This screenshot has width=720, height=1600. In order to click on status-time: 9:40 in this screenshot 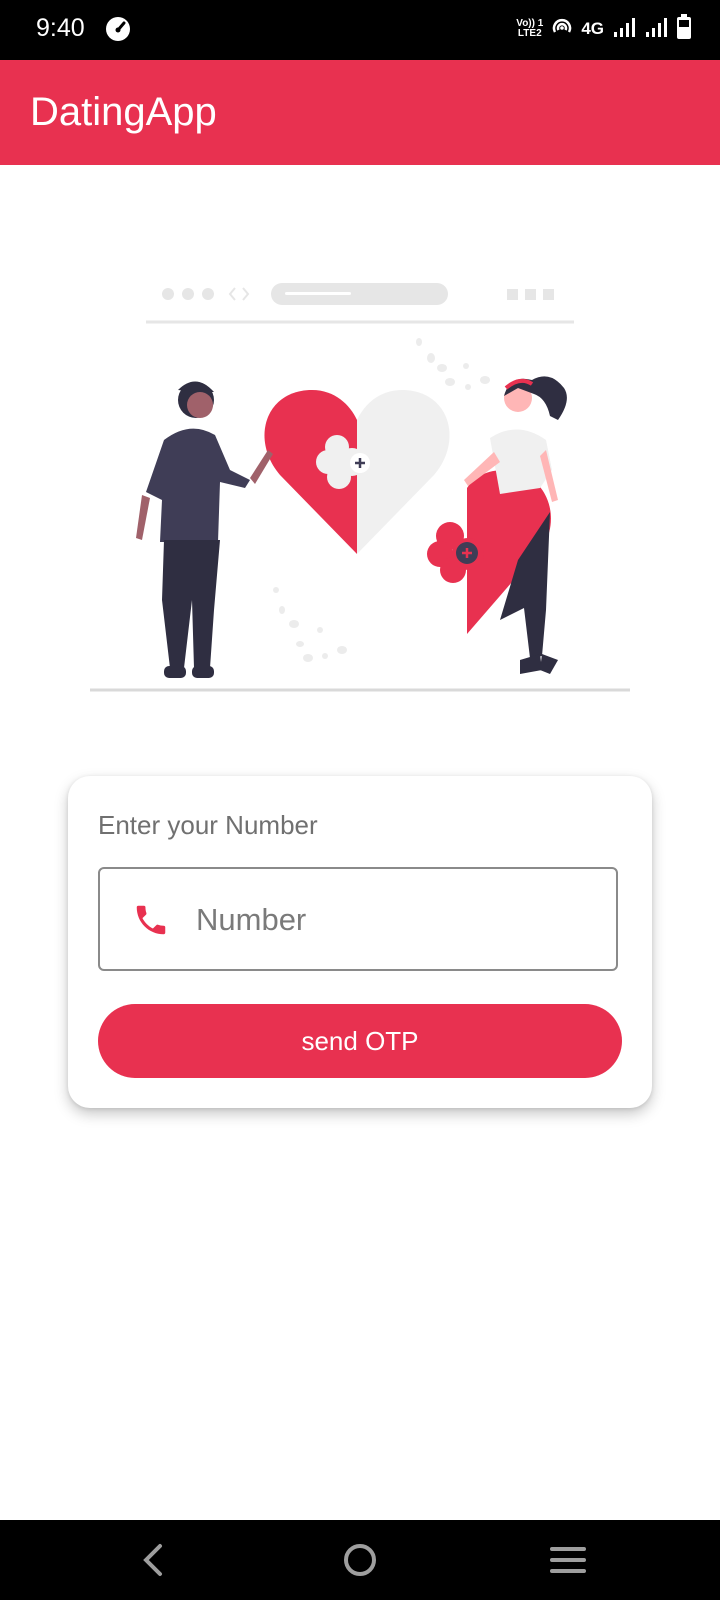, I will do `click(60, 28)`.